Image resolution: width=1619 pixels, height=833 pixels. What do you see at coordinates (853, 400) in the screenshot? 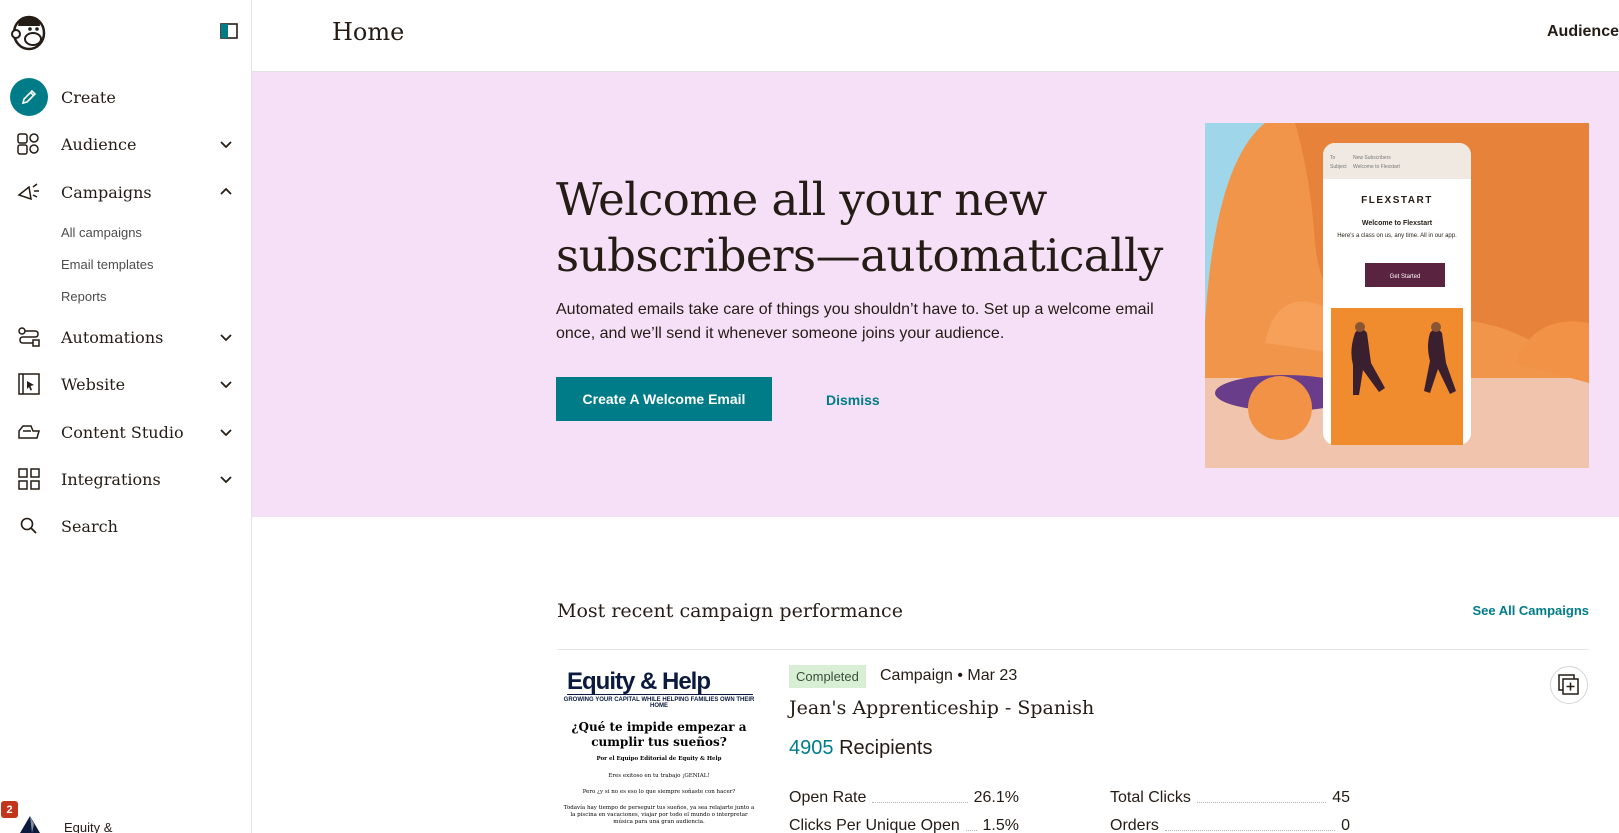
I see `dismiss-button: Dismiss` at bounding box center [853, 400].